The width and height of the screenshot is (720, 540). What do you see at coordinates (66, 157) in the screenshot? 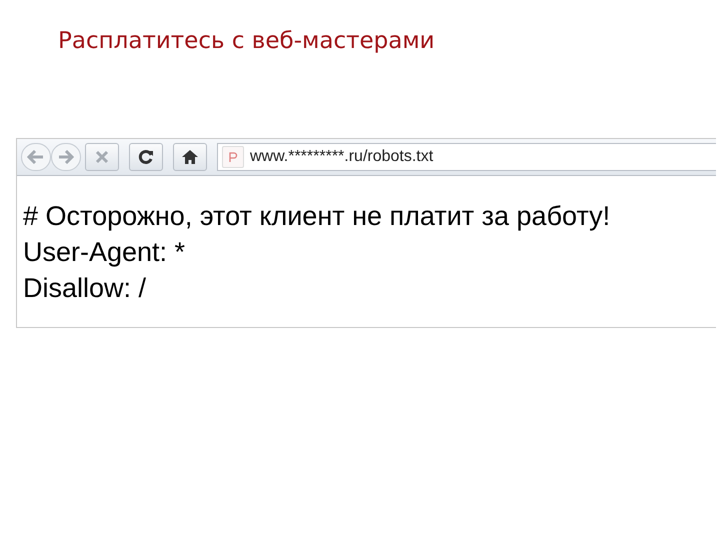
I see `right-arrow-icon` at bounding box center [66, 157].